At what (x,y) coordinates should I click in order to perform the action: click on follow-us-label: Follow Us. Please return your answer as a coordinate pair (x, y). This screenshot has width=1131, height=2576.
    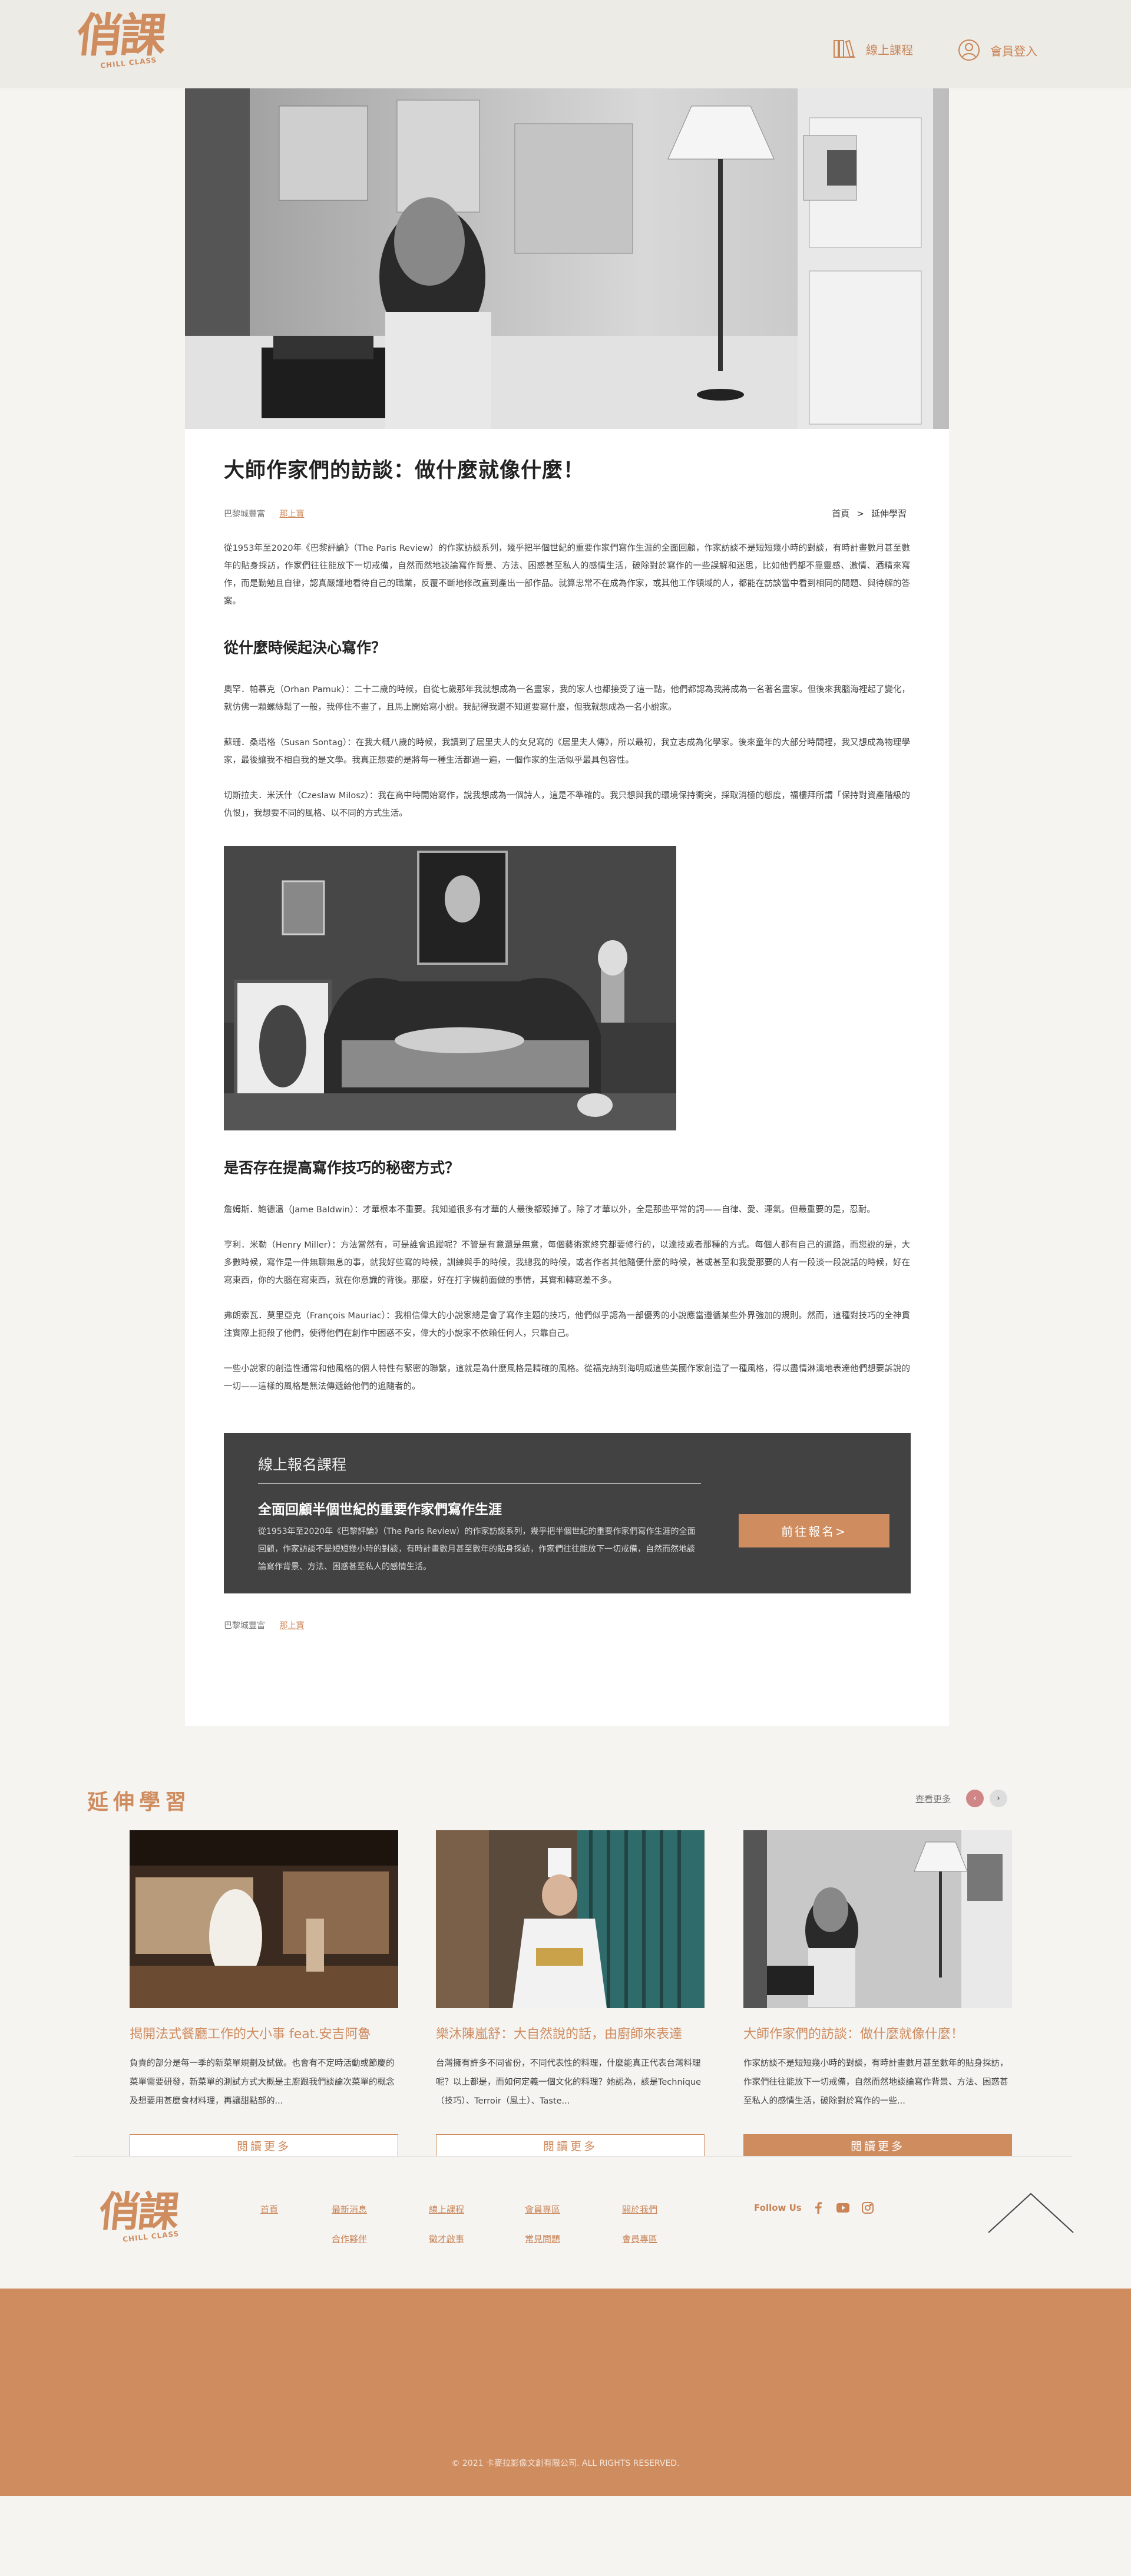
    Looking at the image, I should click on (778, 2208).